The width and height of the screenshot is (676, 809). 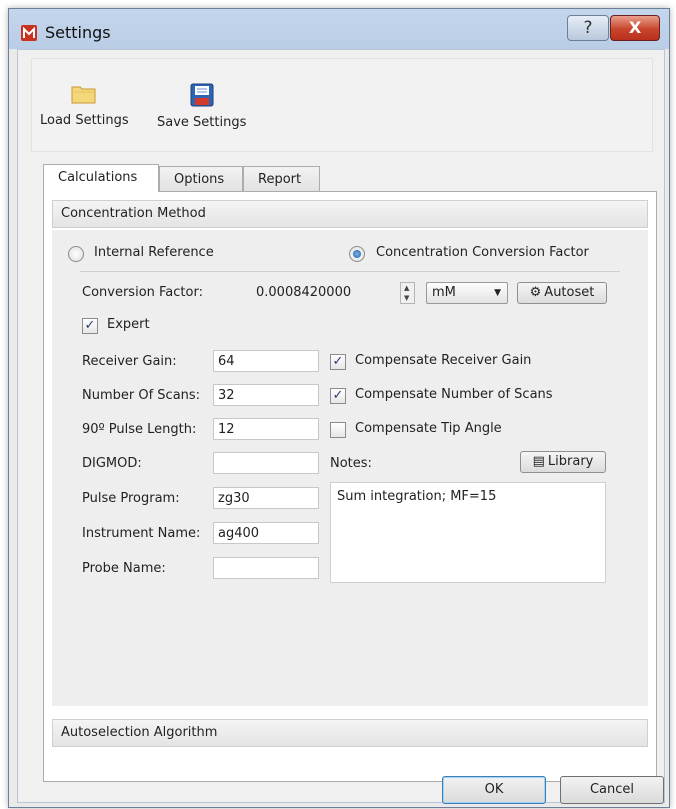 What do you see at coordinates (338, 362) in the screenshot?
I see `compensate-receiver-gain-checkbox: ✓` at bounding box center [338, 362].